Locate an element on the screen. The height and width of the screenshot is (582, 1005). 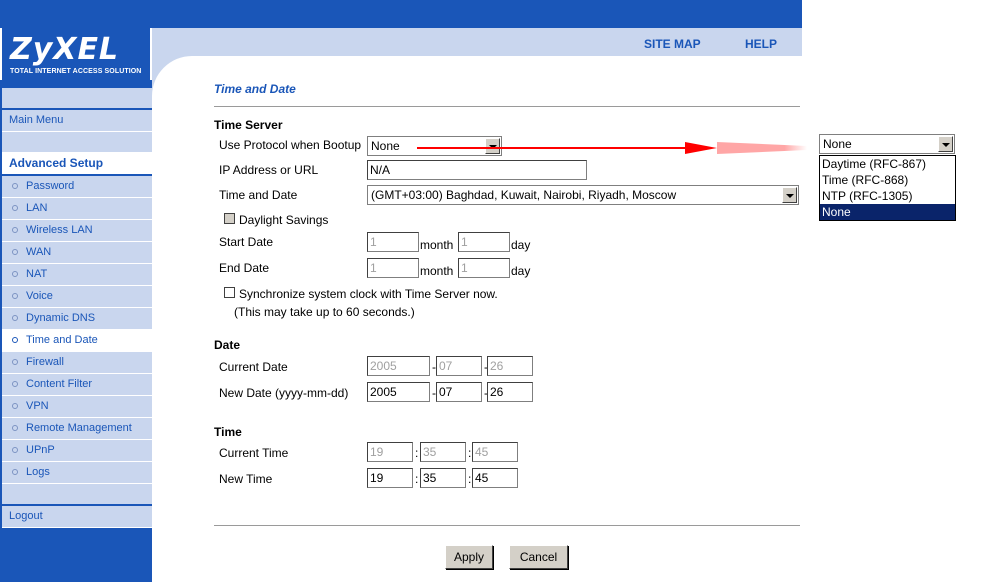
new-time-label: New Time is located at coordinates (246, 479).